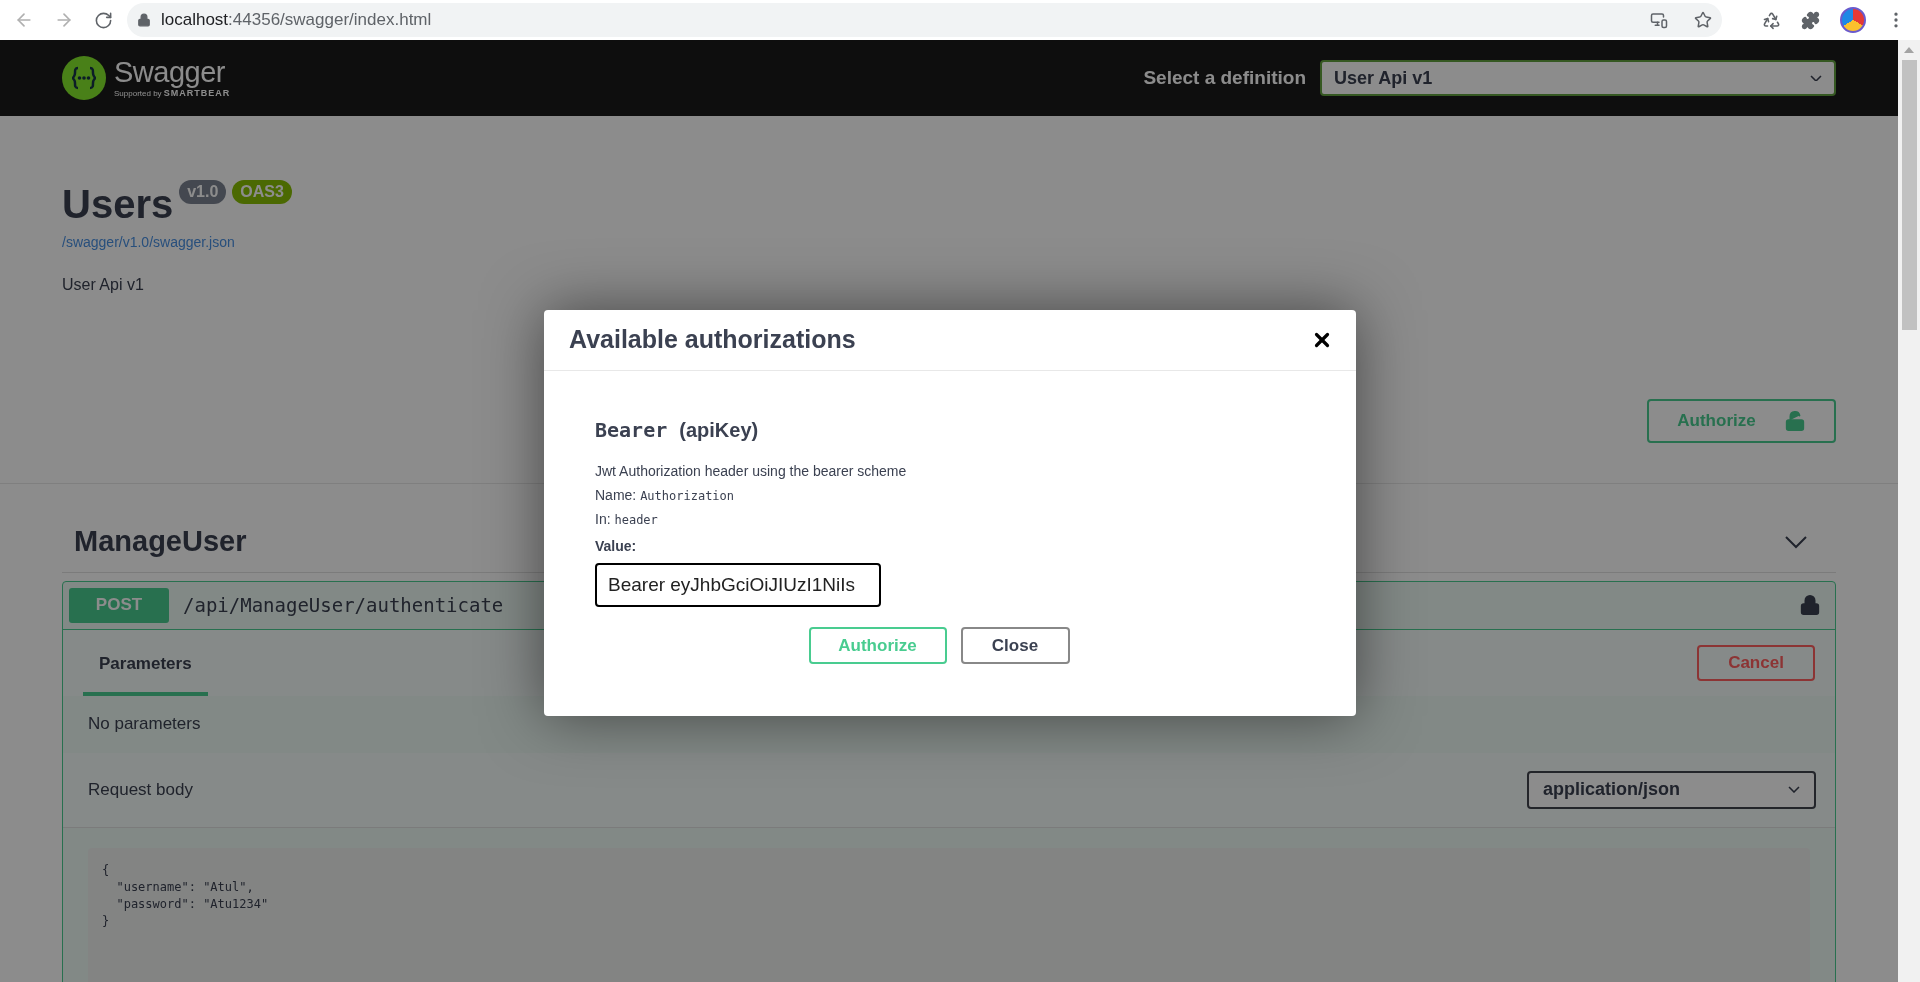 The image size is (1920, 982). I want to click on dialog-title: Available authorizations, so click(712, 340).